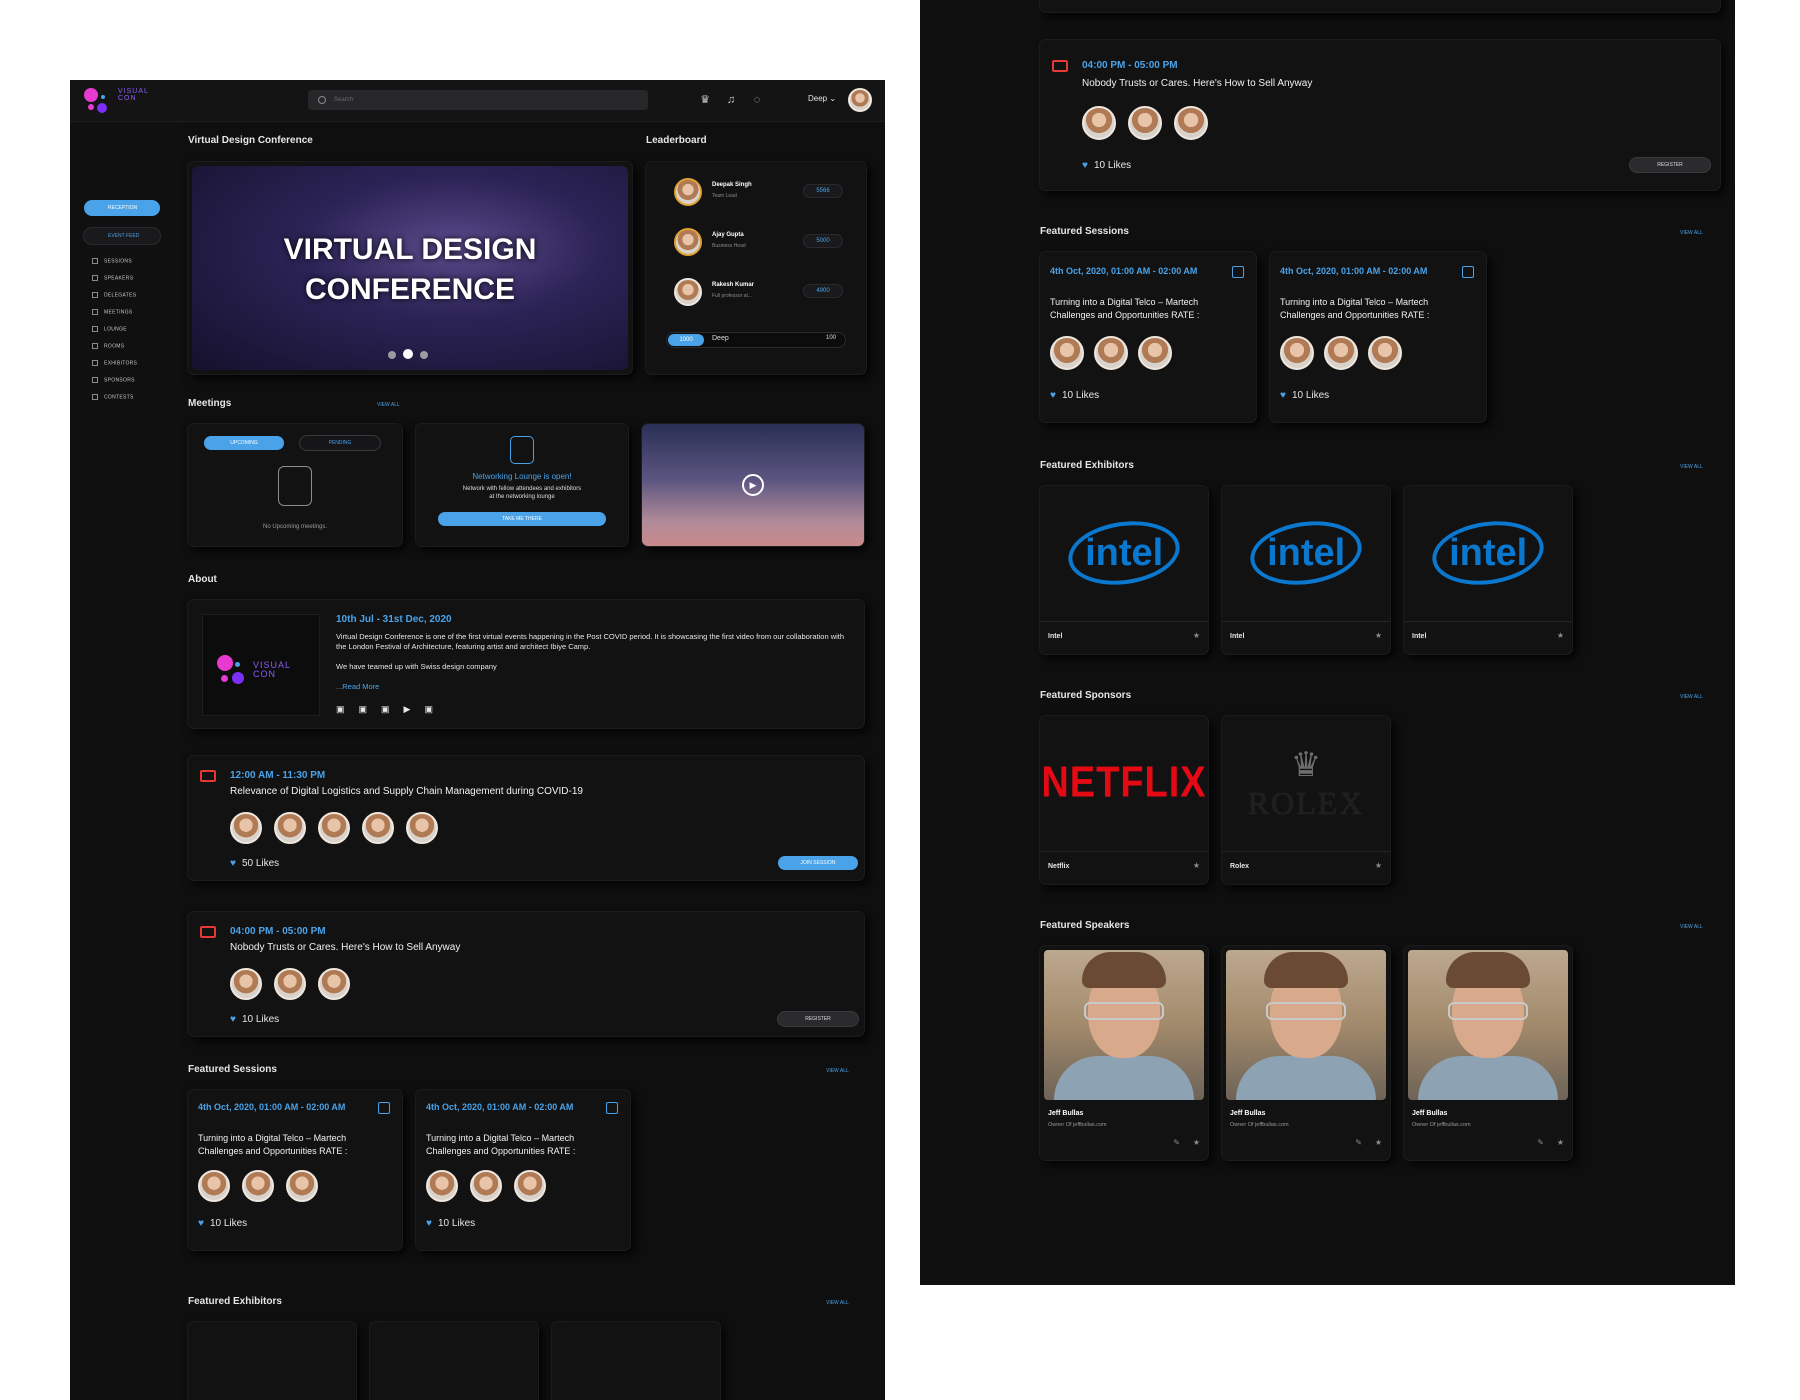 The image size is (1800, 1400). What do you see at coordinates (223, 1223) in the screenshot?
I see `featured-session-likes: ♥ 10 Likes` at bounding box center [223, 1223].